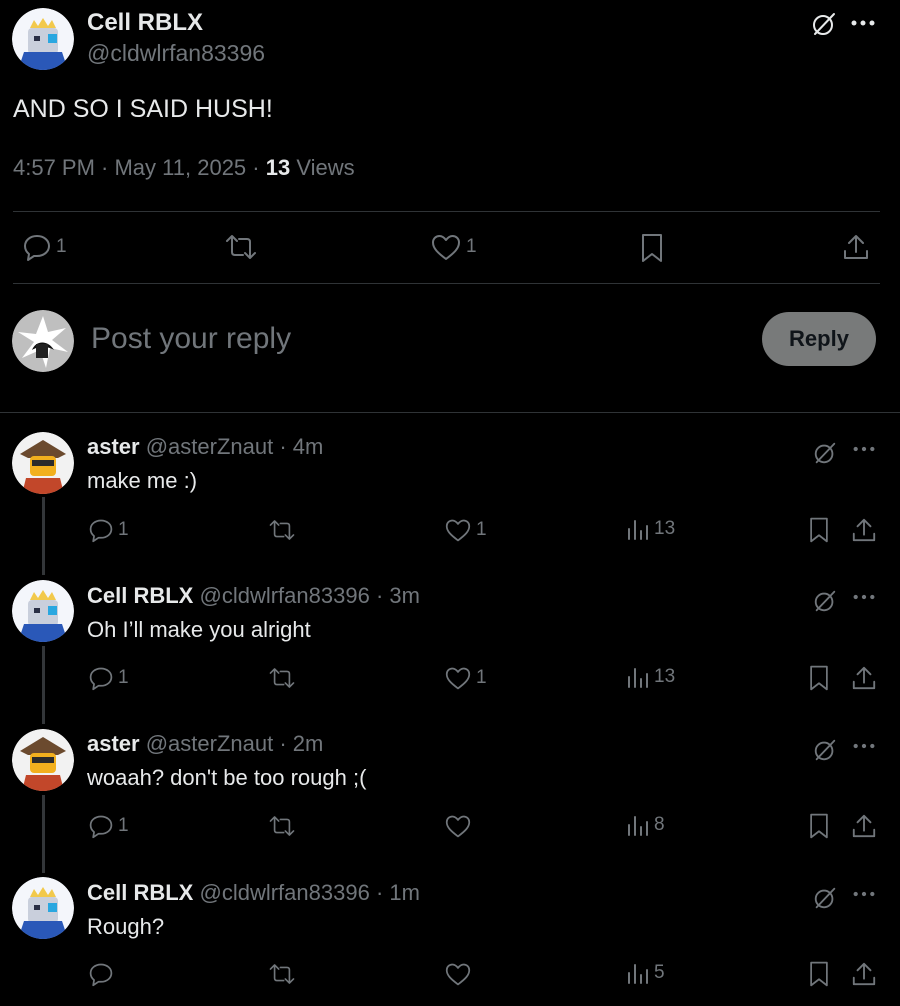  I want to click on post-timestamp: 4:57 PM · May 11, 2025 ·, so click(139, 167).